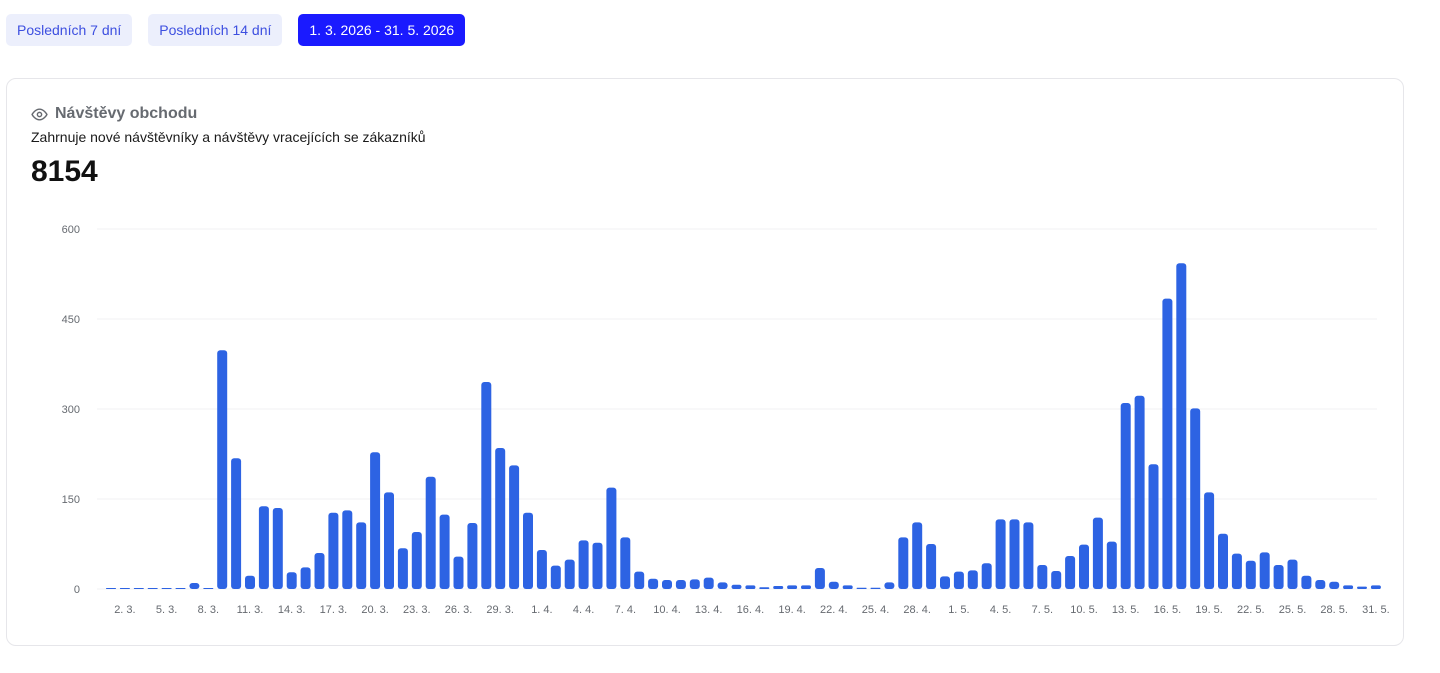 This screenshot has width=1440, height=673. What do you see at coordinates (751, 610) in the screenshot?
I see `x-tick-label: 16. 4.` at bounding box center [751, 610].